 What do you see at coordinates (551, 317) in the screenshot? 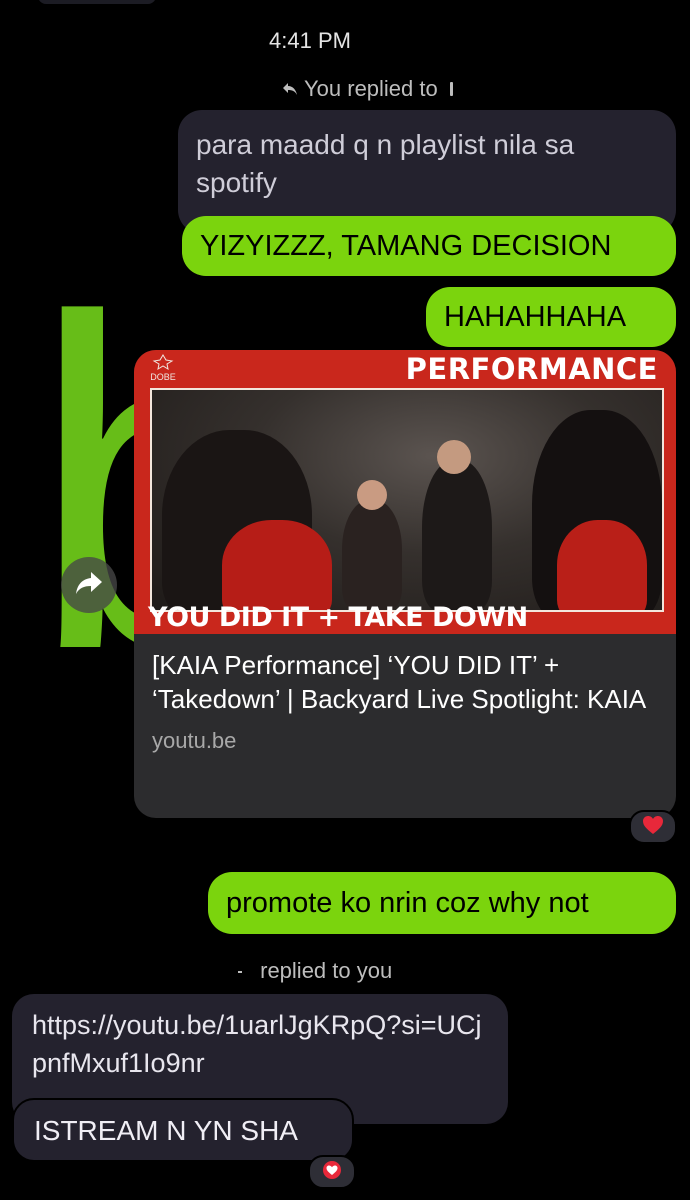
I see `sent-message: HAHAHHAHA` at bounding box center [551, 317].